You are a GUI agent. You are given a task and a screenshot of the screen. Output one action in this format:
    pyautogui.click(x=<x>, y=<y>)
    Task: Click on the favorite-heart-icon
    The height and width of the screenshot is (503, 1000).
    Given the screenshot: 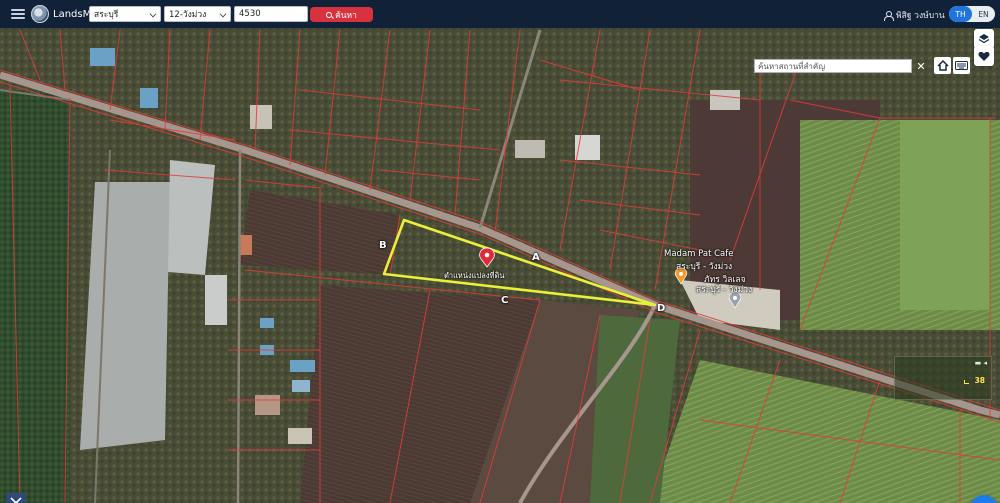 What is the action you would take?
    pyautogui.click(x=984, y=56)
    